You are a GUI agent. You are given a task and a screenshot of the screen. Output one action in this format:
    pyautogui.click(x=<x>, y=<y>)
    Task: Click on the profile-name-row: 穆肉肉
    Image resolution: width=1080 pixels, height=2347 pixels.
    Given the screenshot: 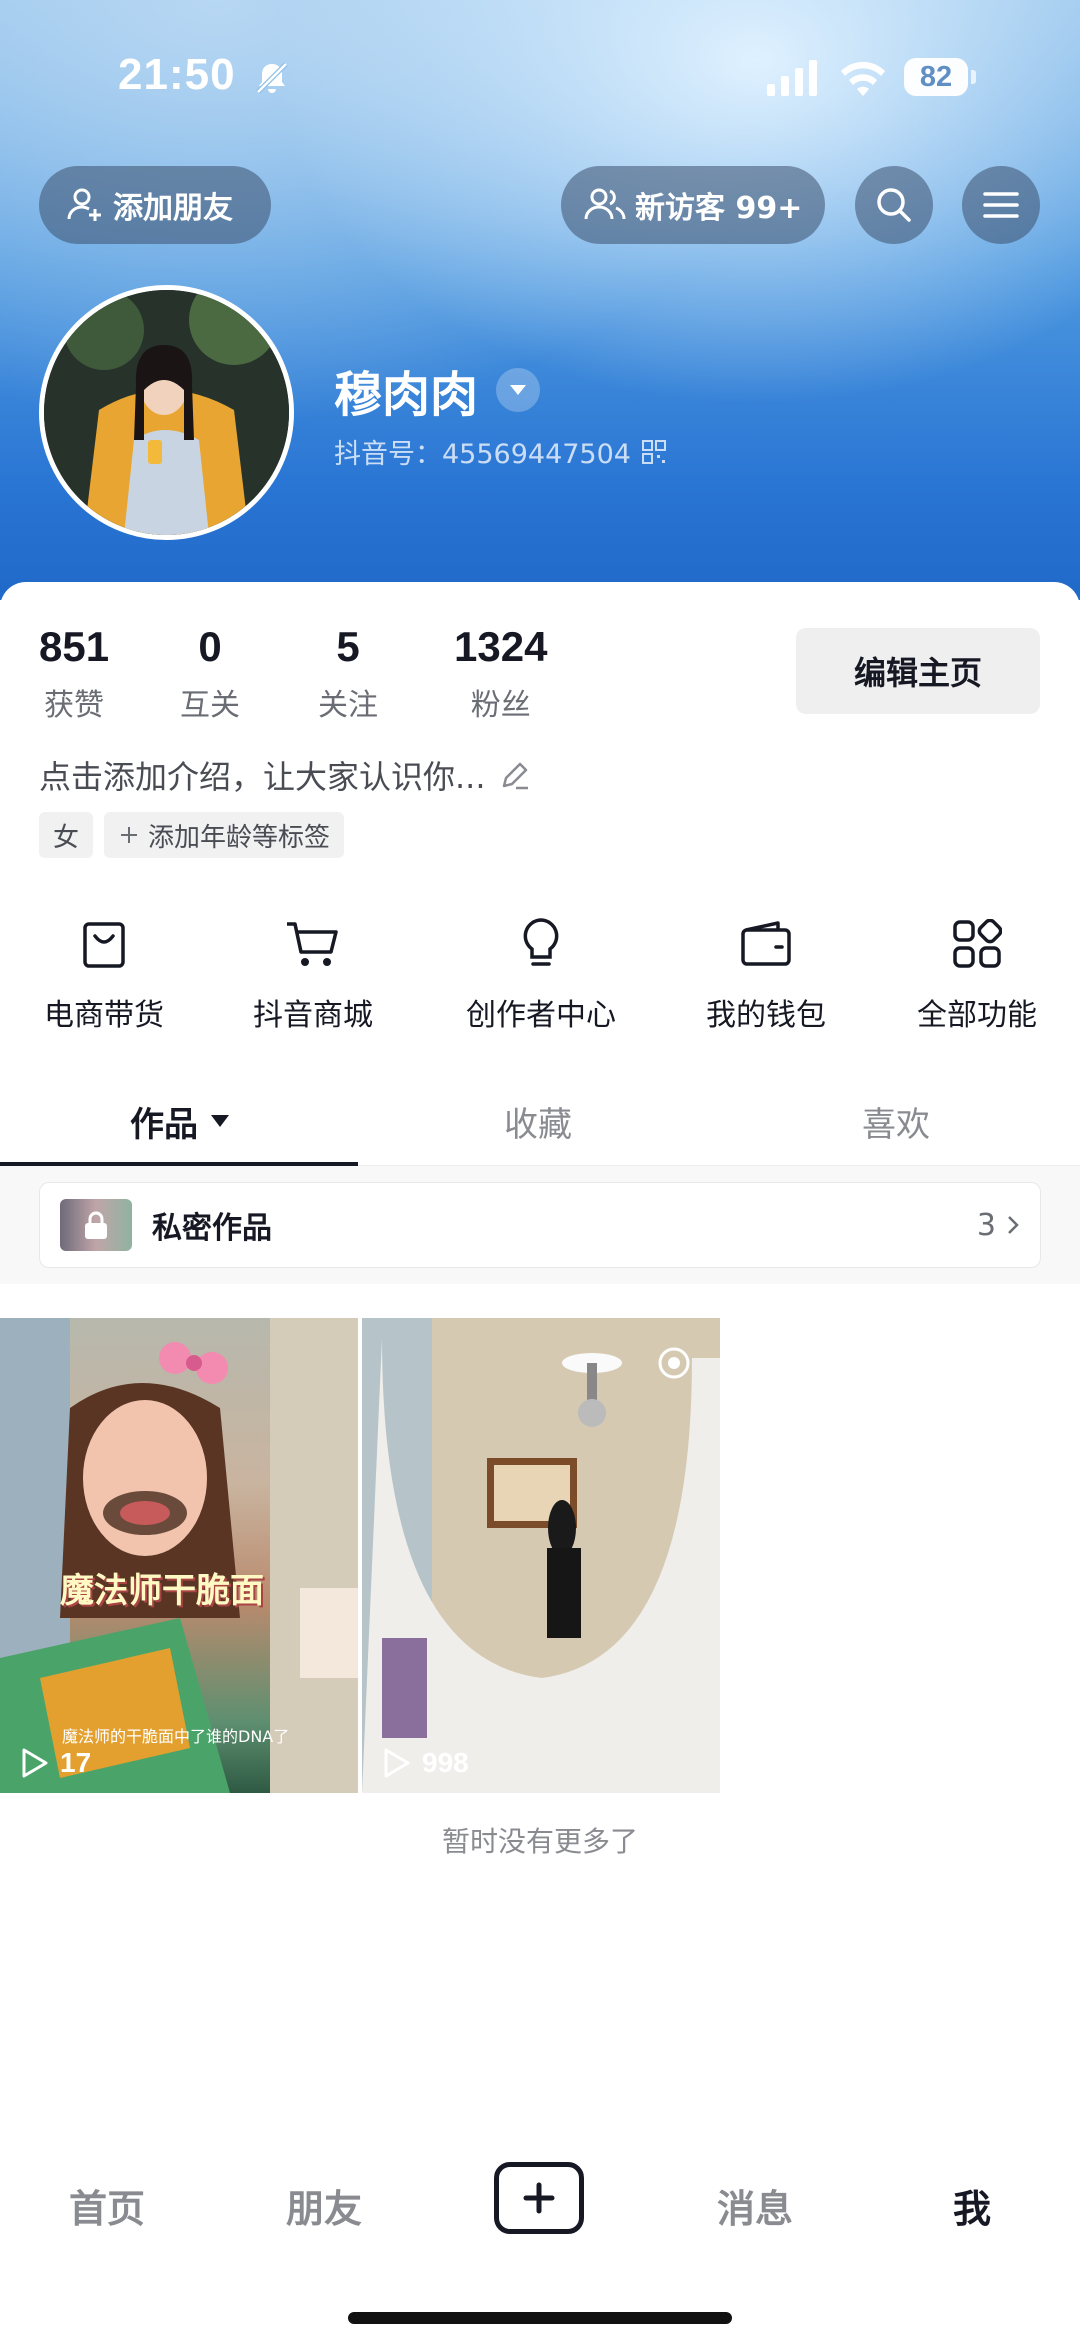 What is the action you would take?
    pyautogui.click(x=437, y=390)
    